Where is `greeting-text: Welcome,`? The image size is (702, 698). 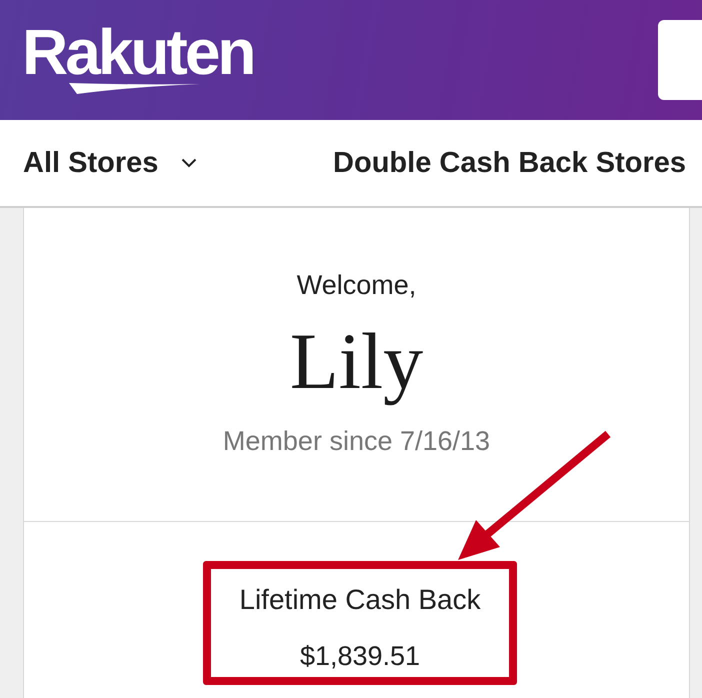 greeting-text: Welcome, is located at coordinates (356, 285).